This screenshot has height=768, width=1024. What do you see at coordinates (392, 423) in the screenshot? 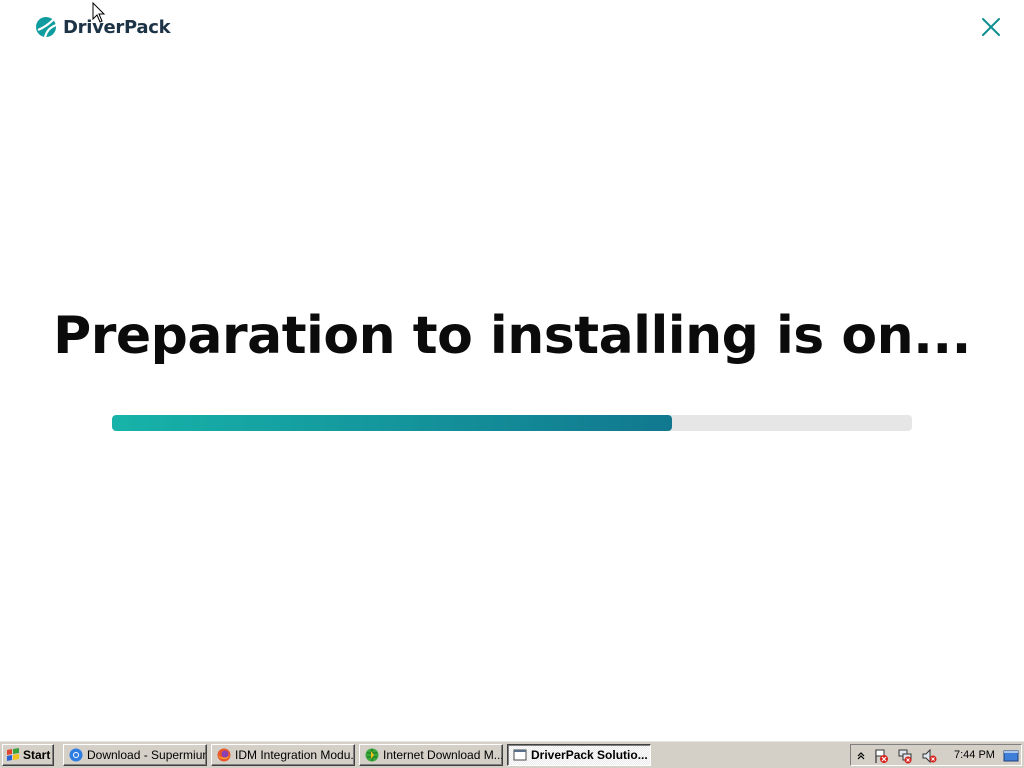
I see `progress-bar-fill` at bounding box center [392, 423].